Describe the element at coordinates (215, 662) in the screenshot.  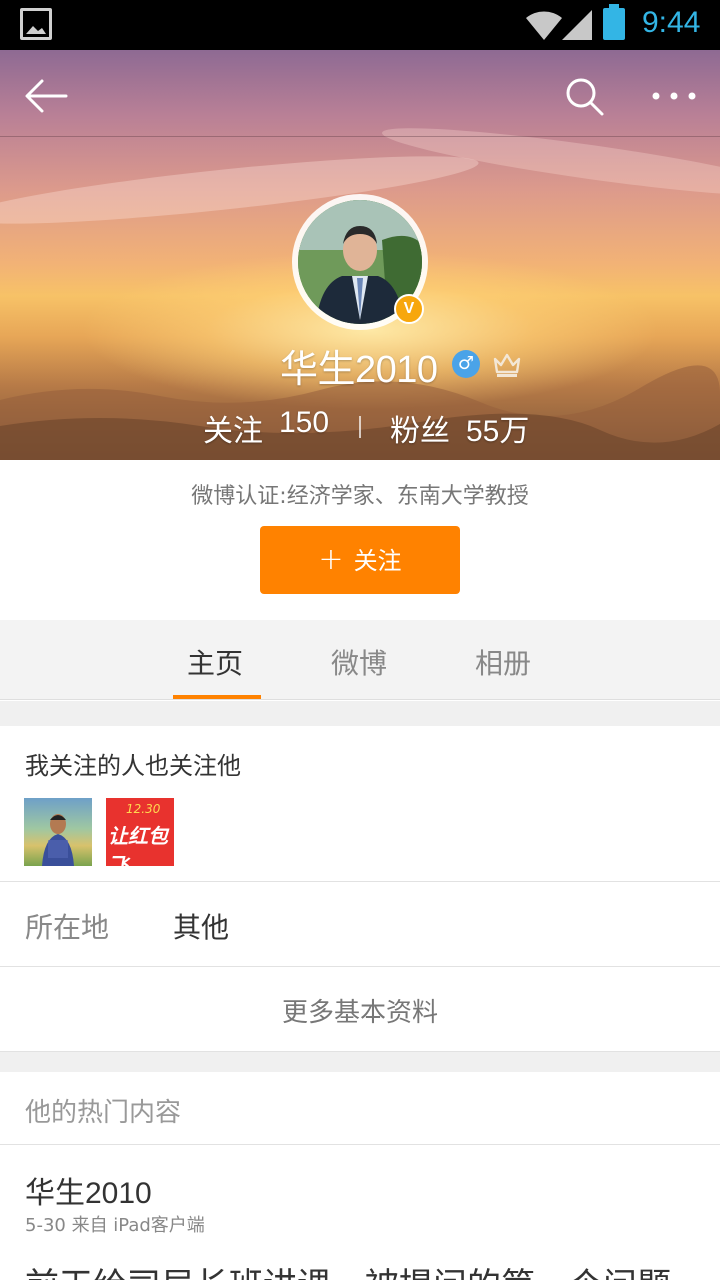
I see `tab-home: 主页` at that location.